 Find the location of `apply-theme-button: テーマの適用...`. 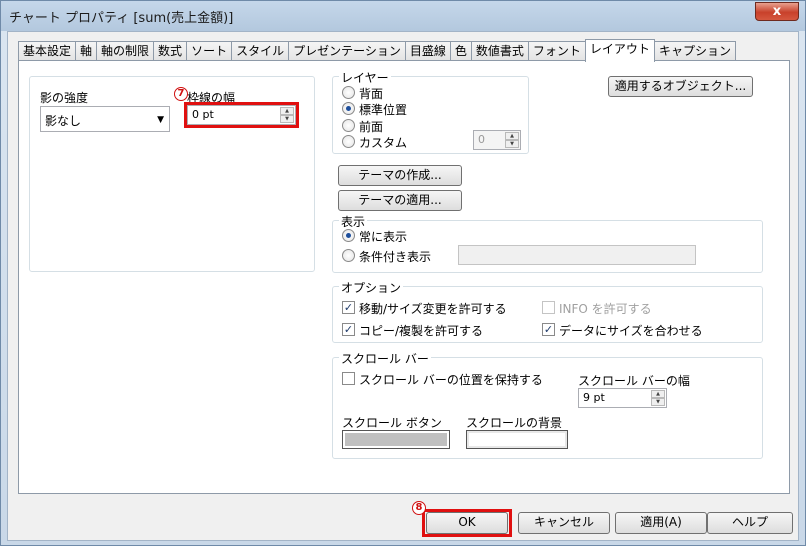

apply-theme-button: テーマの適用... is located at coordinates (400, 200).